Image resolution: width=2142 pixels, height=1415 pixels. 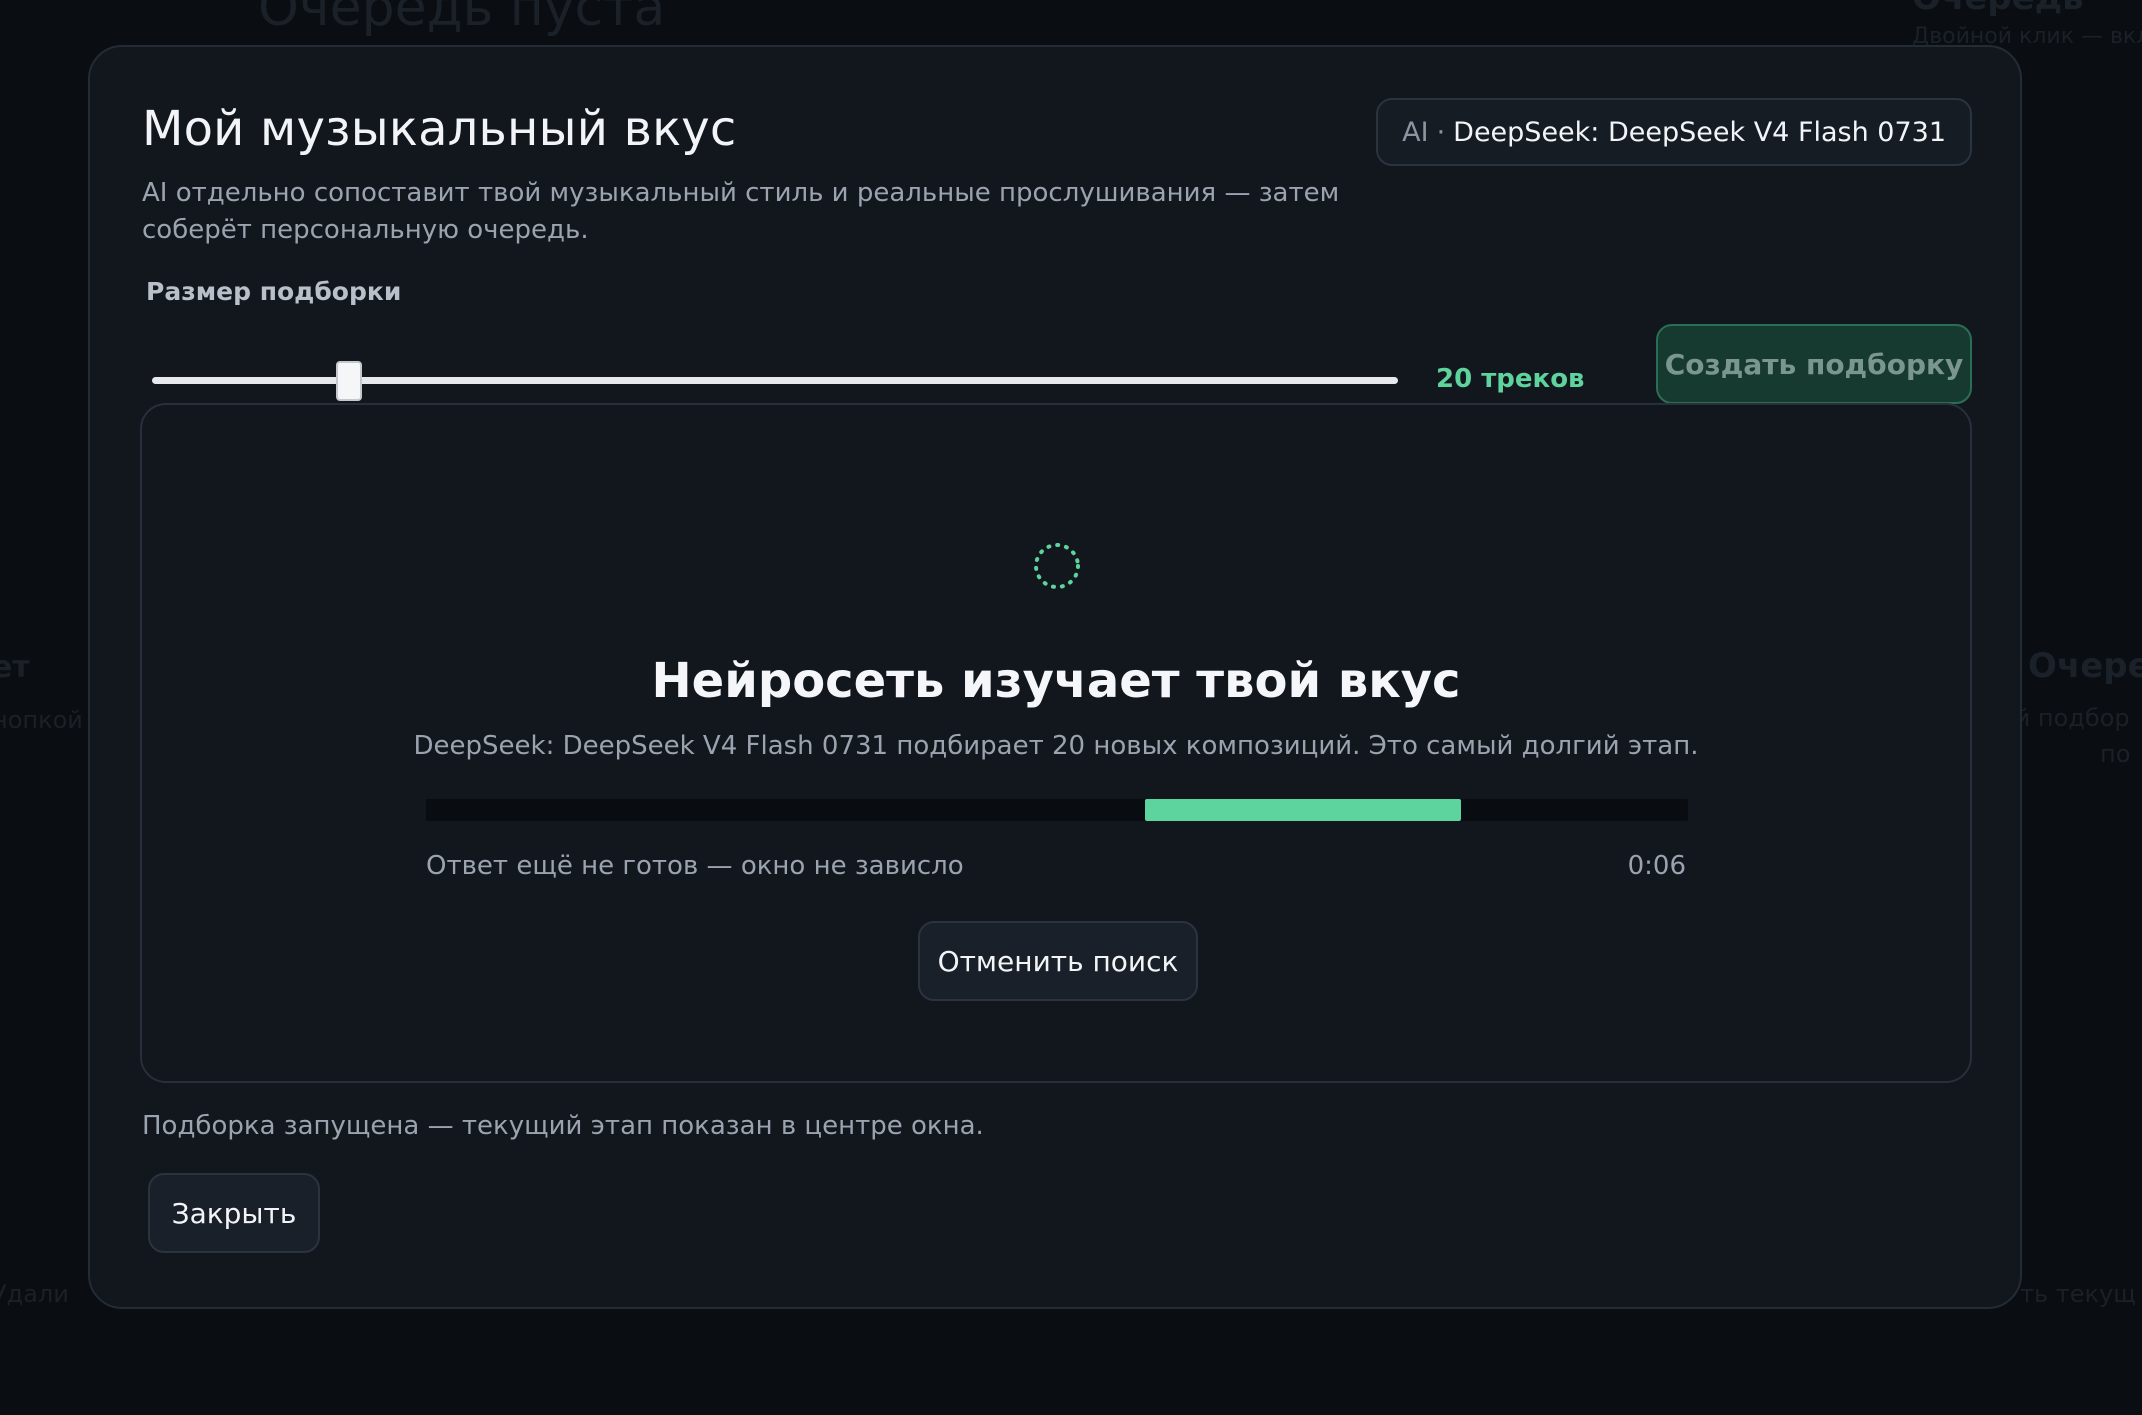 What do you see at coordinates (1699, 132) in the screenshot?
I see `ai-model-name: DeepSeek: DeepSeek V4 Flash 0731` at bounding box center [1699, 132].